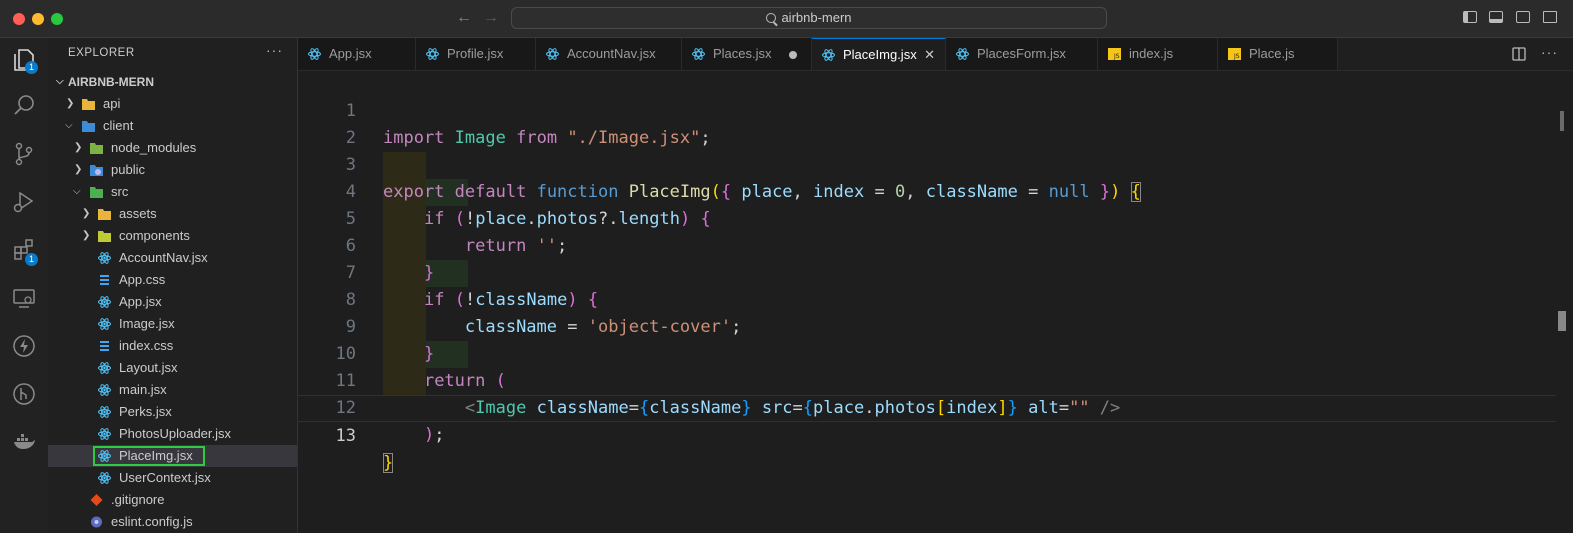 The image size is (1573, 533). Describe the element at coordinates (929, 54) in the screenshot. I see `close-tab-icon: ✕` at that location.